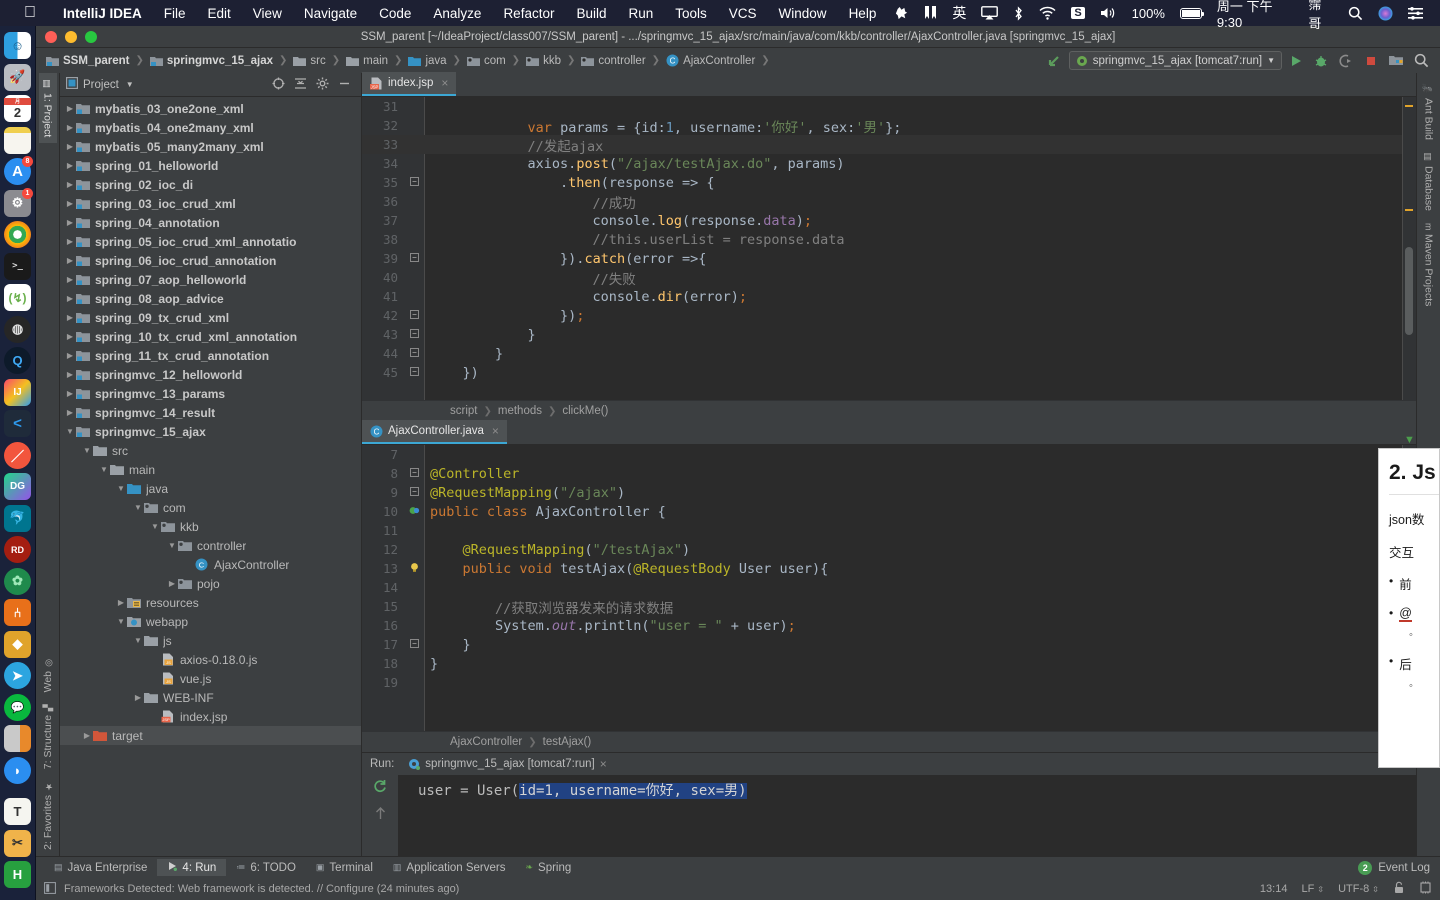  What do you see at coordinates (1421, 61) in the screenshot?
I see `search-icon` at bounding box center [1421, 61].